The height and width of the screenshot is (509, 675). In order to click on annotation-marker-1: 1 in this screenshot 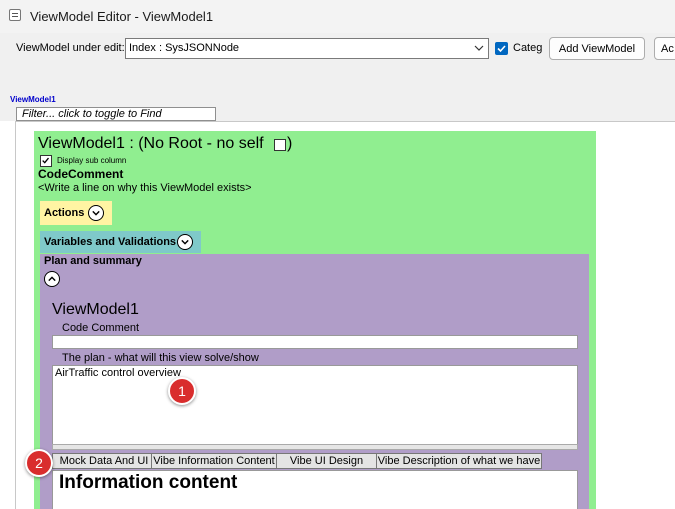, I will do `click(182, 391)`.